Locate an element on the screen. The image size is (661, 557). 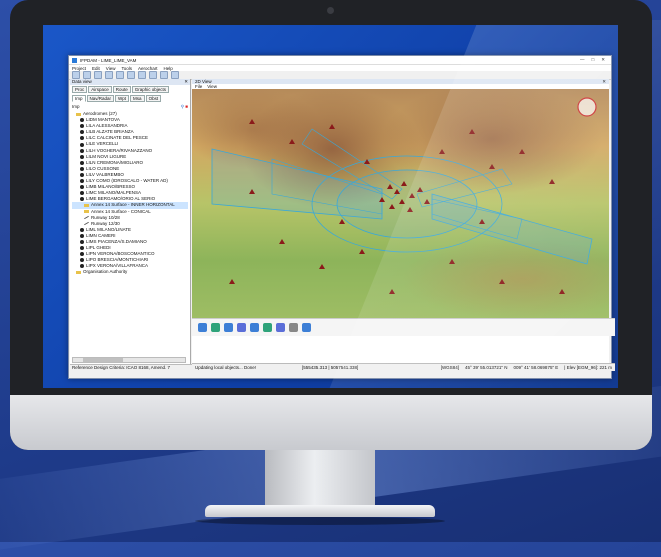
monitor-chin is located at coordinates (331, 422).